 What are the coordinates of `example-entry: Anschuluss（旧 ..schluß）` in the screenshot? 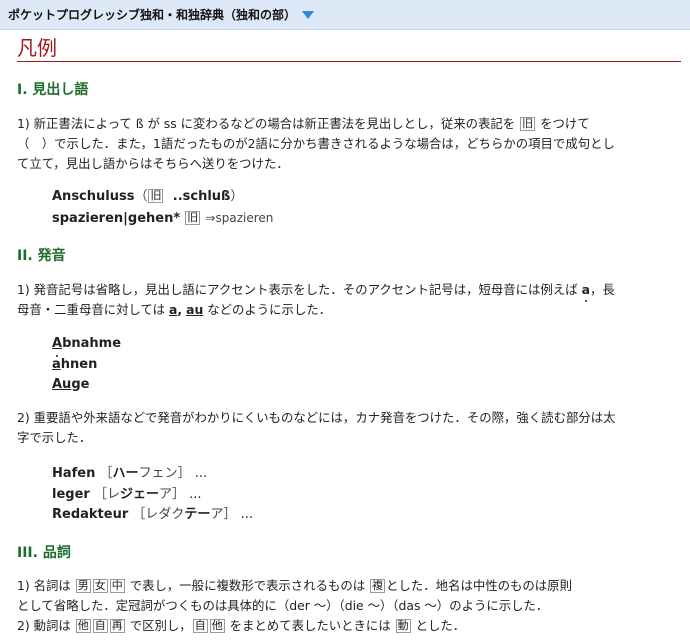 It's located at (148, 196).